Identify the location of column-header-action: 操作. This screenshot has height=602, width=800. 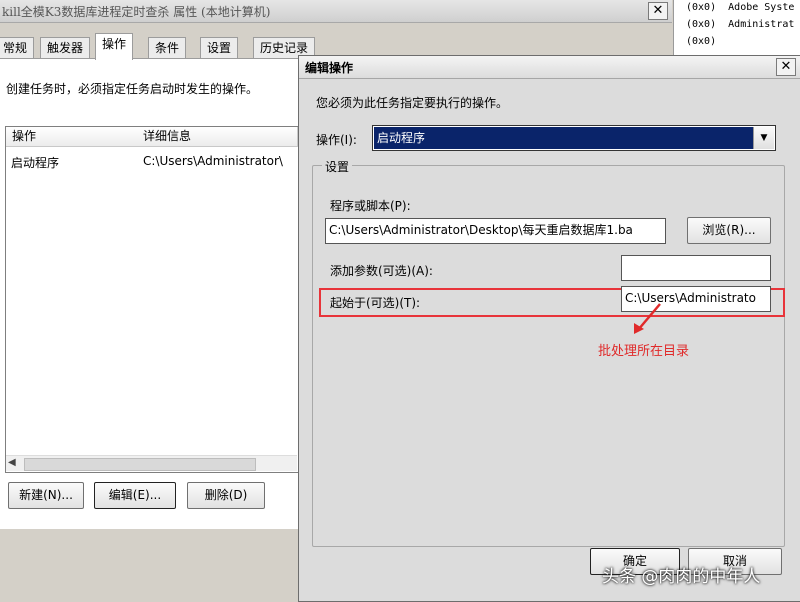
(74, 137).